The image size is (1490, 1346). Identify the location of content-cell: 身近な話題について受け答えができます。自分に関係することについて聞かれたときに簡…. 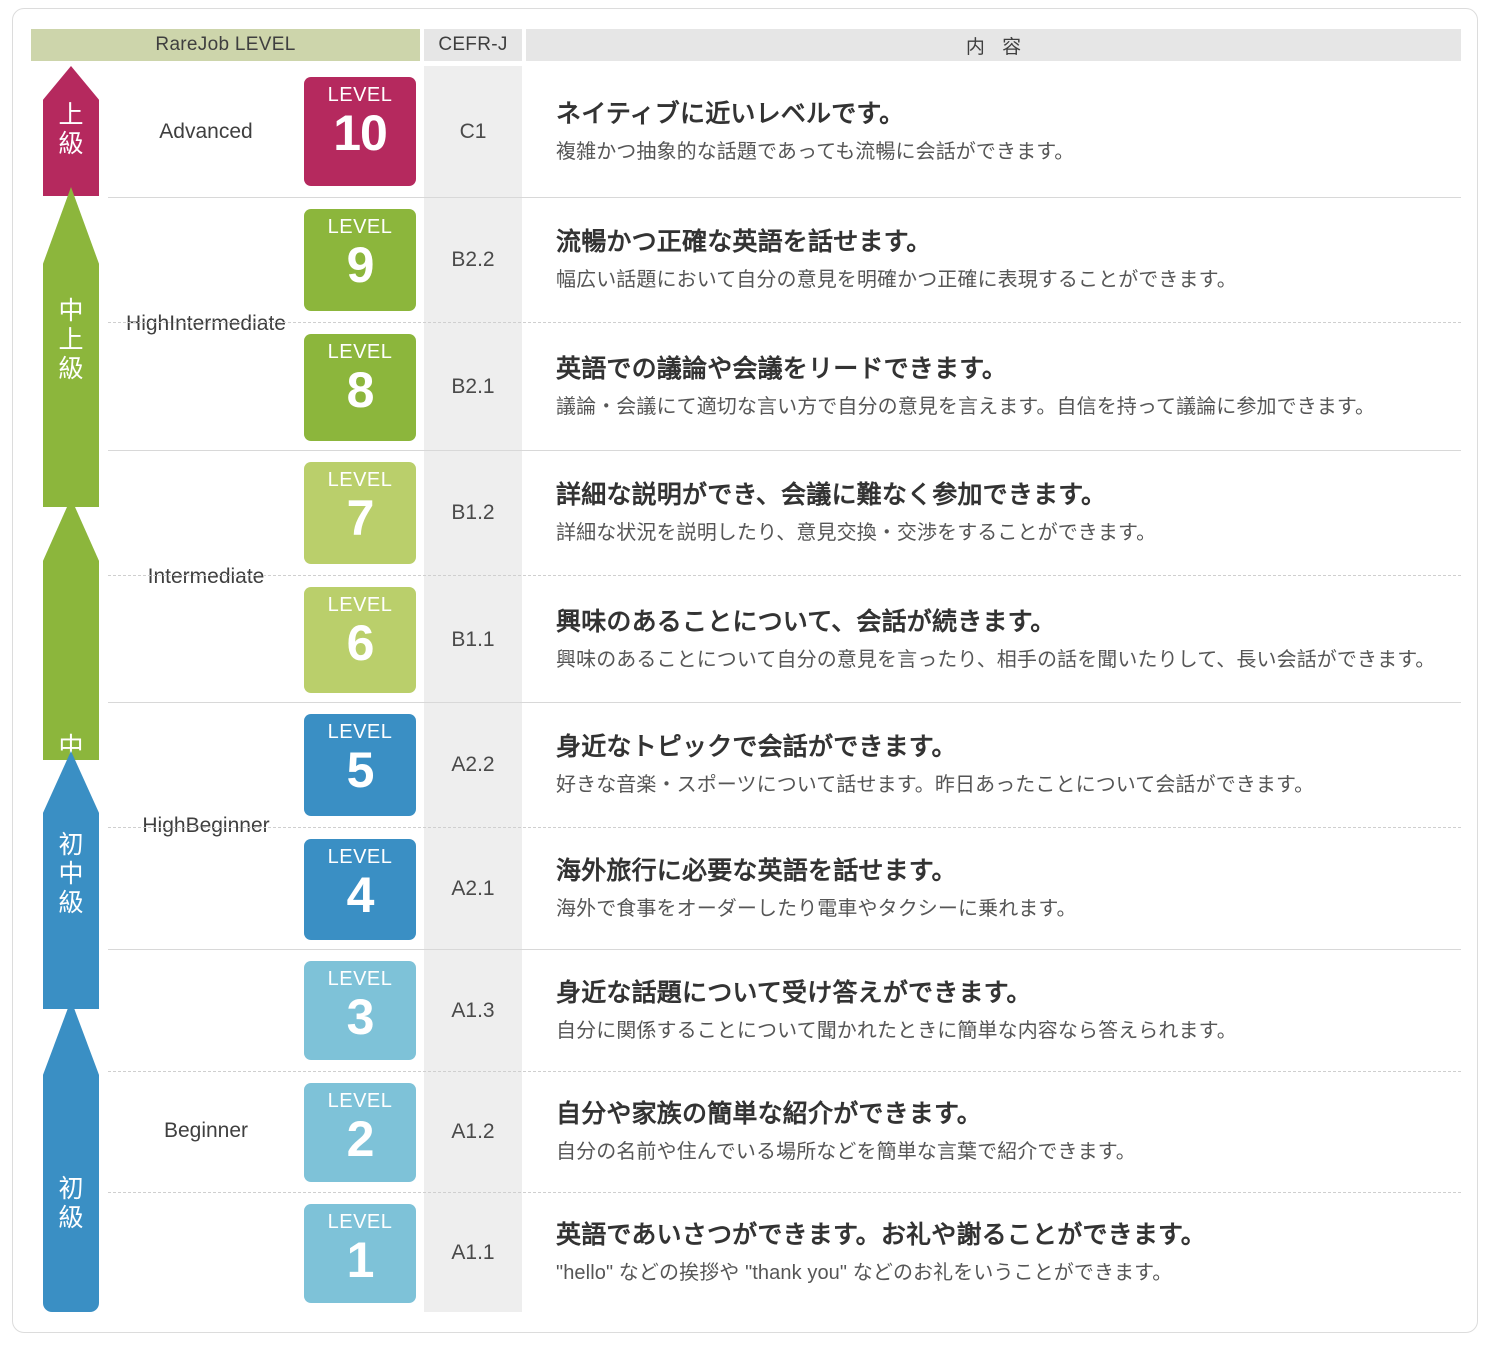
(993, 1010).